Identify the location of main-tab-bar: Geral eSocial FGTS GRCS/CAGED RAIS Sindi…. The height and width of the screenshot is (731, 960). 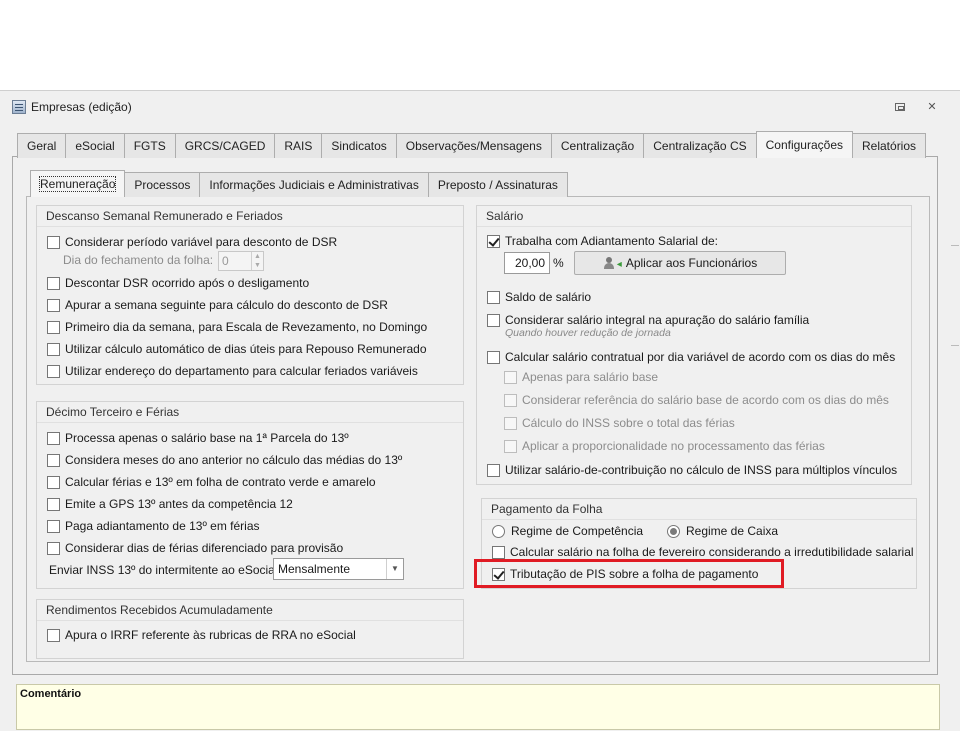
(472, 144).